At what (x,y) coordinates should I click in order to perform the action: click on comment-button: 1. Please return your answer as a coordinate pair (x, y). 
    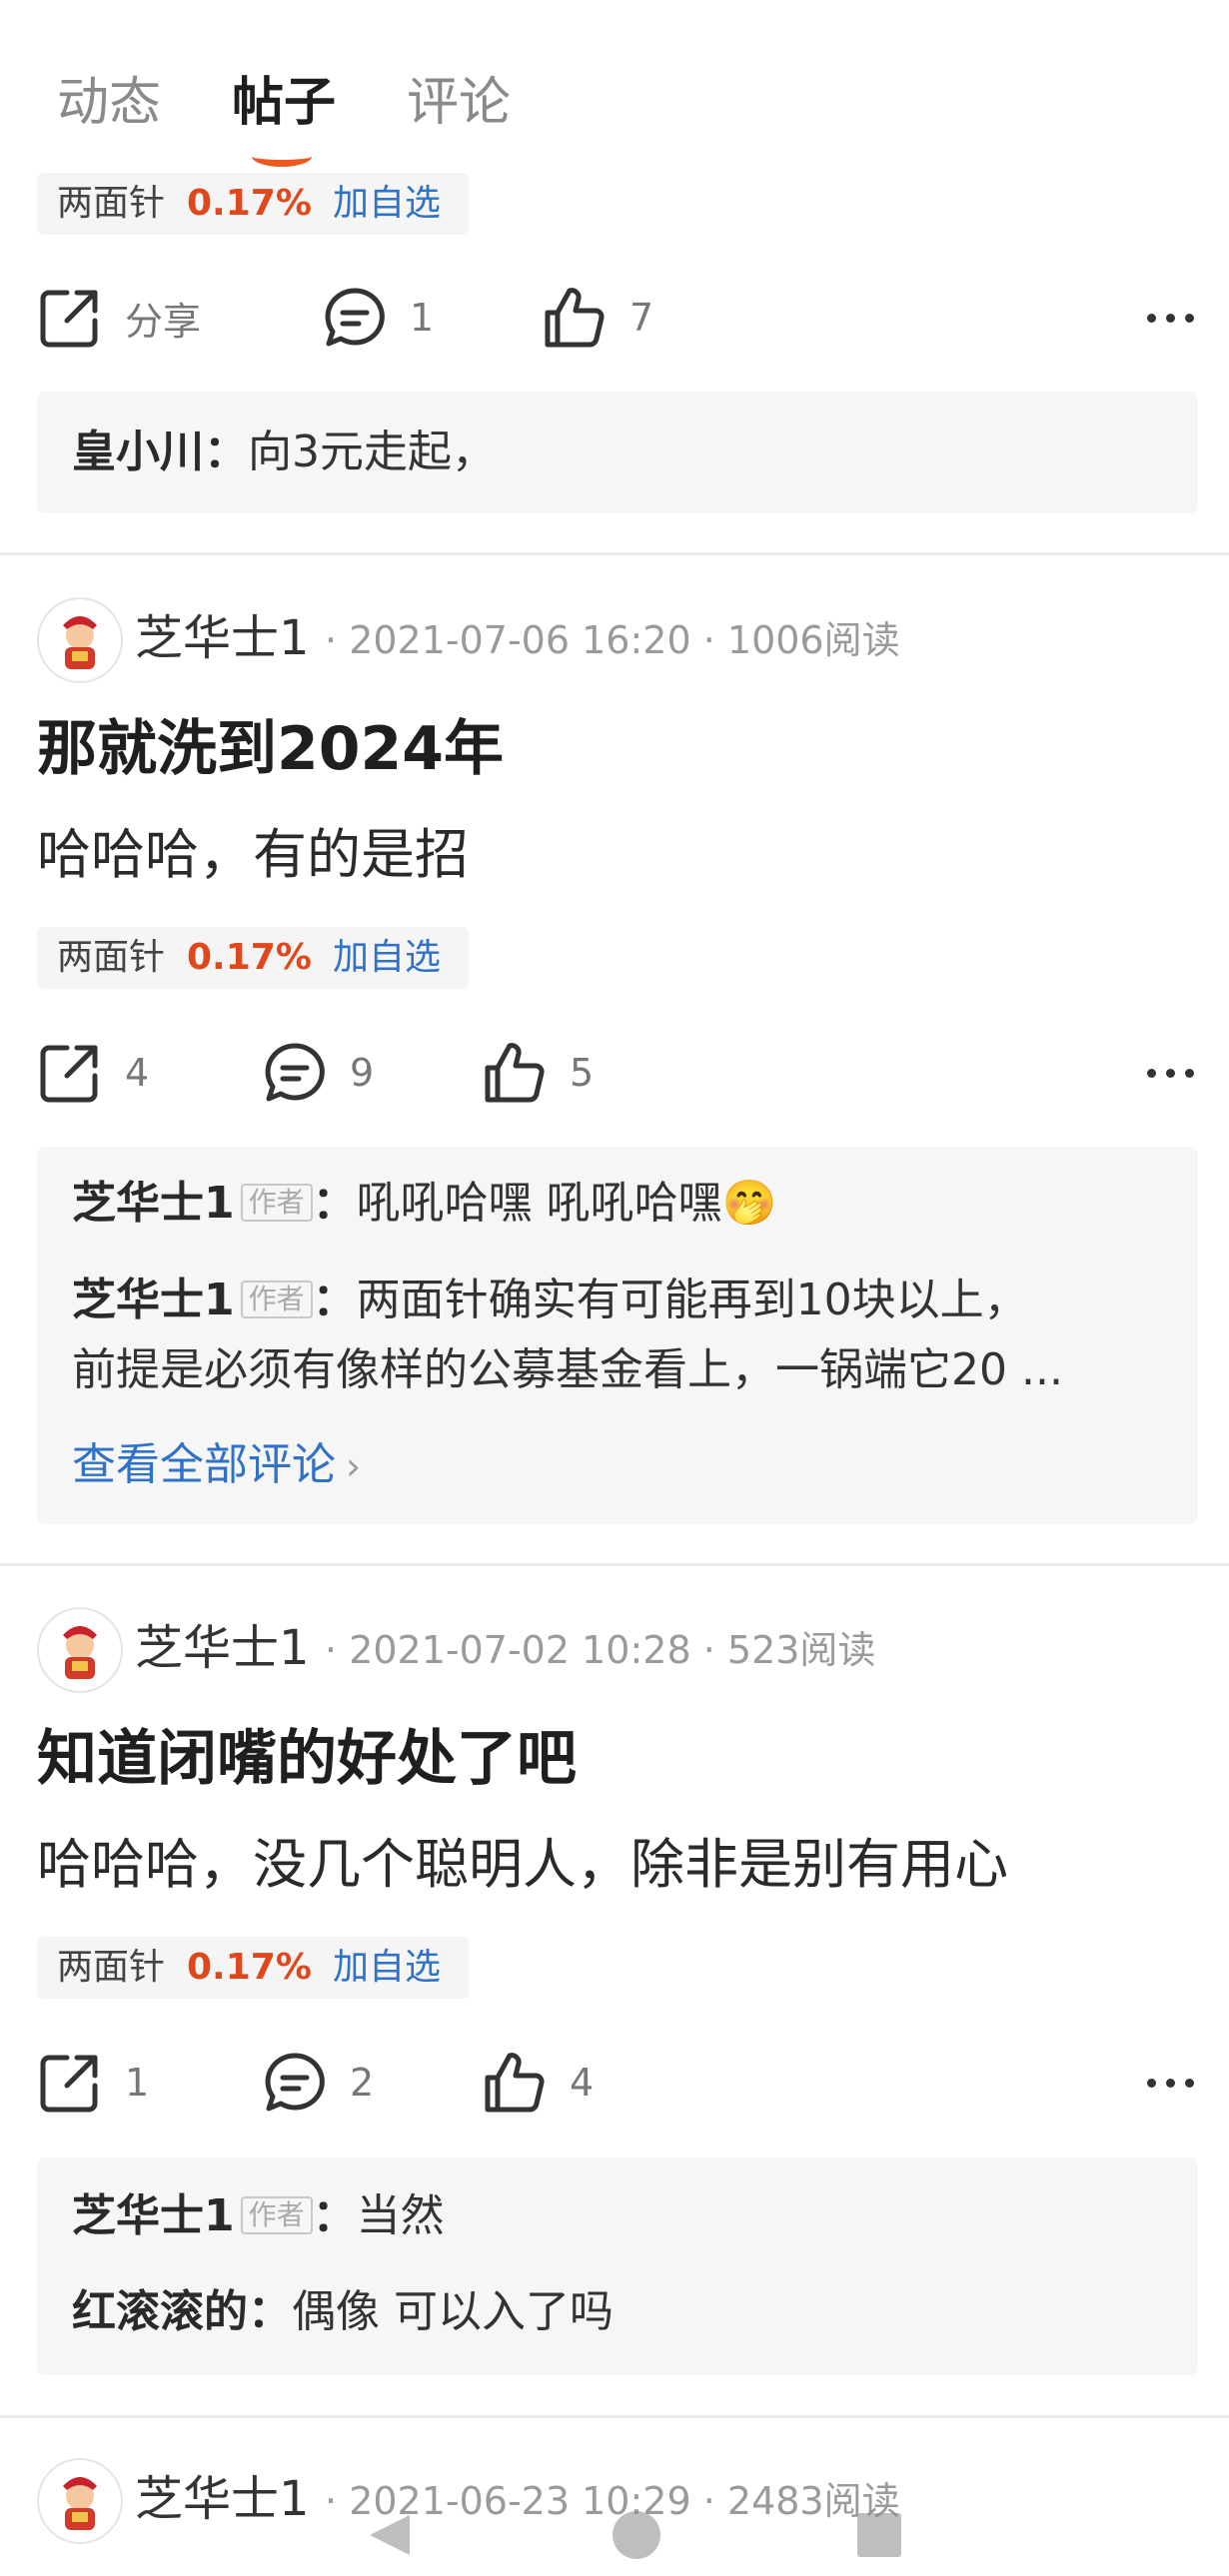
    Looking at the image, I should click on (378, 318).